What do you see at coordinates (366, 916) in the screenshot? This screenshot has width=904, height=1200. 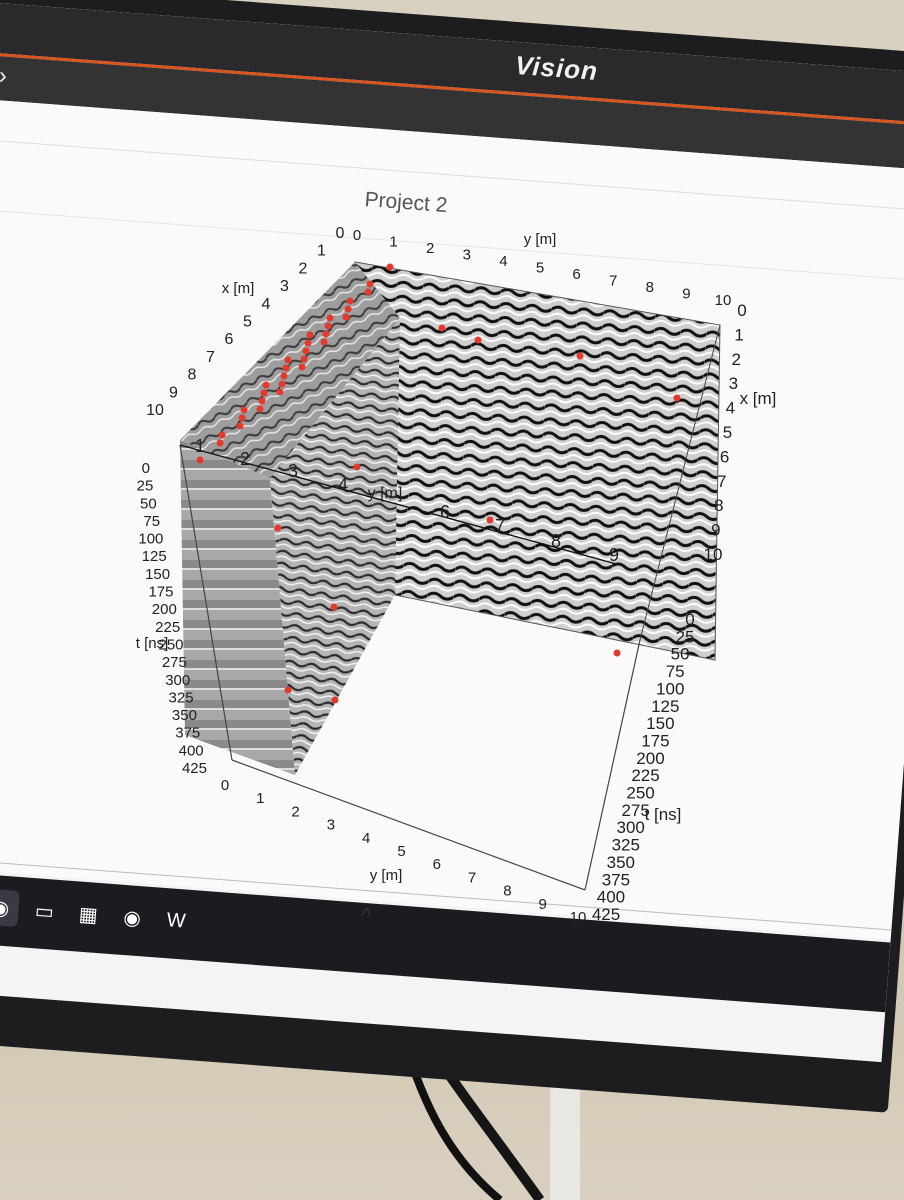 I see `chevron-up-icon: ^` at bounding box center [366, 916].